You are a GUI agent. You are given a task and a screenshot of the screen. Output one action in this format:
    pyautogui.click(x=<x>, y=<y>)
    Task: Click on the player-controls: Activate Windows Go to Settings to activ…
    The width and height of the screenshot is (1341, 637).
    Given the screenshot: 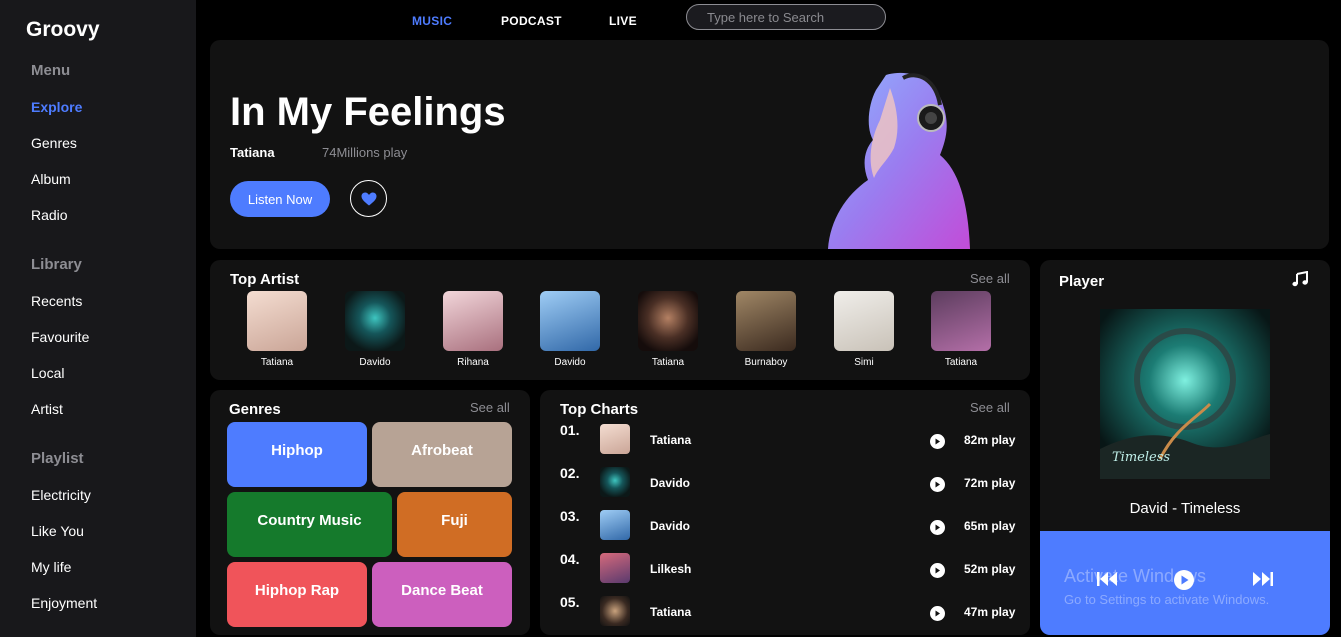 What is the action you would take?
    pyautogui.click(x=1185, y=583)
    